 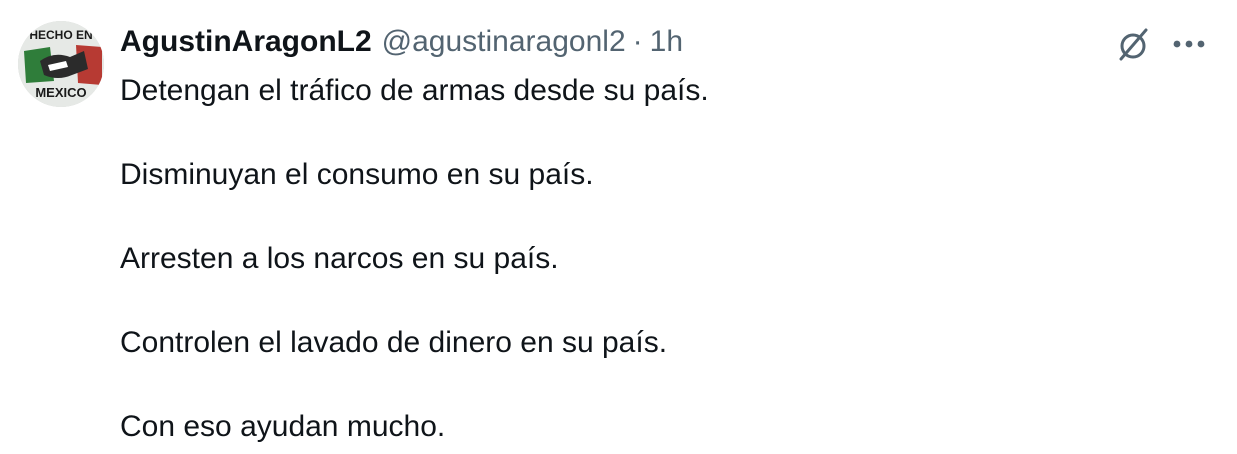 I want to click on tweet-header: AgustinAragonL2 @agustinaragonl2 · 1h, so click(x=401, y=42).